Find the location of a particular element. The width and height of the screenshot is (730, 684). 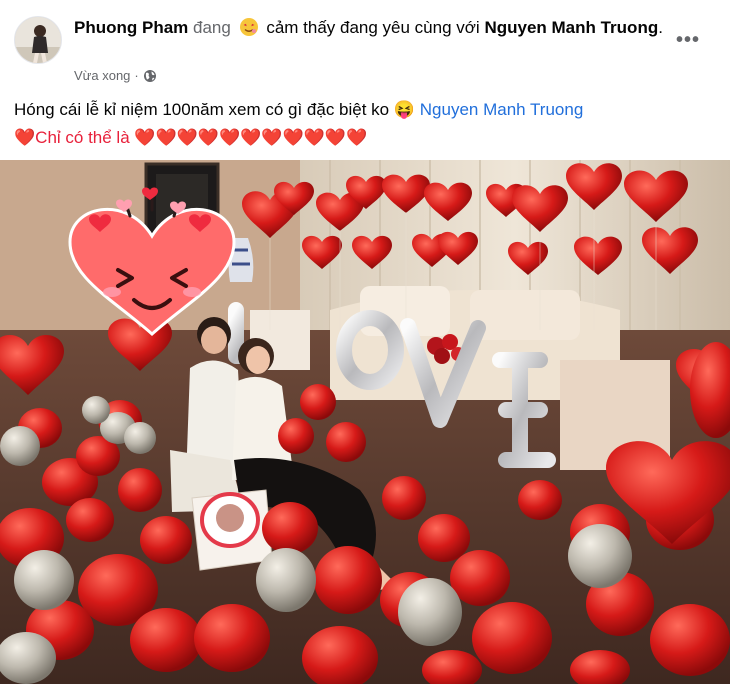

post-time: Vừa xong is located at coordinates (102, 76).